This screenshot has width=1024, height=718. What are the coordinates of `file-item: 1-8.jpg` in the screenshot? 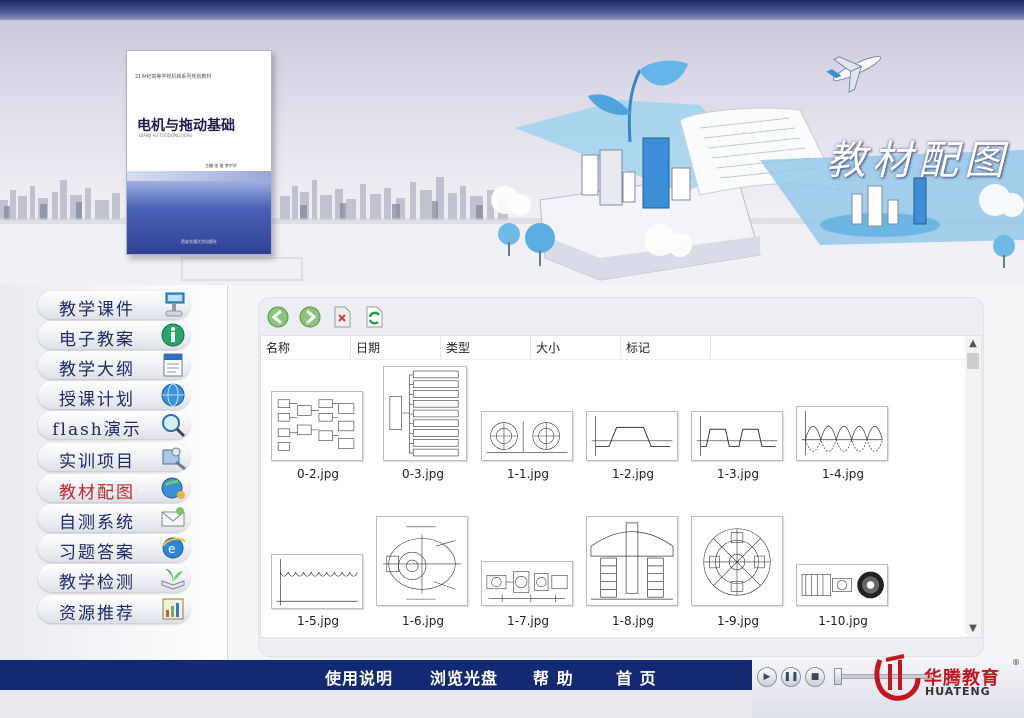 It's located at (631, 576).